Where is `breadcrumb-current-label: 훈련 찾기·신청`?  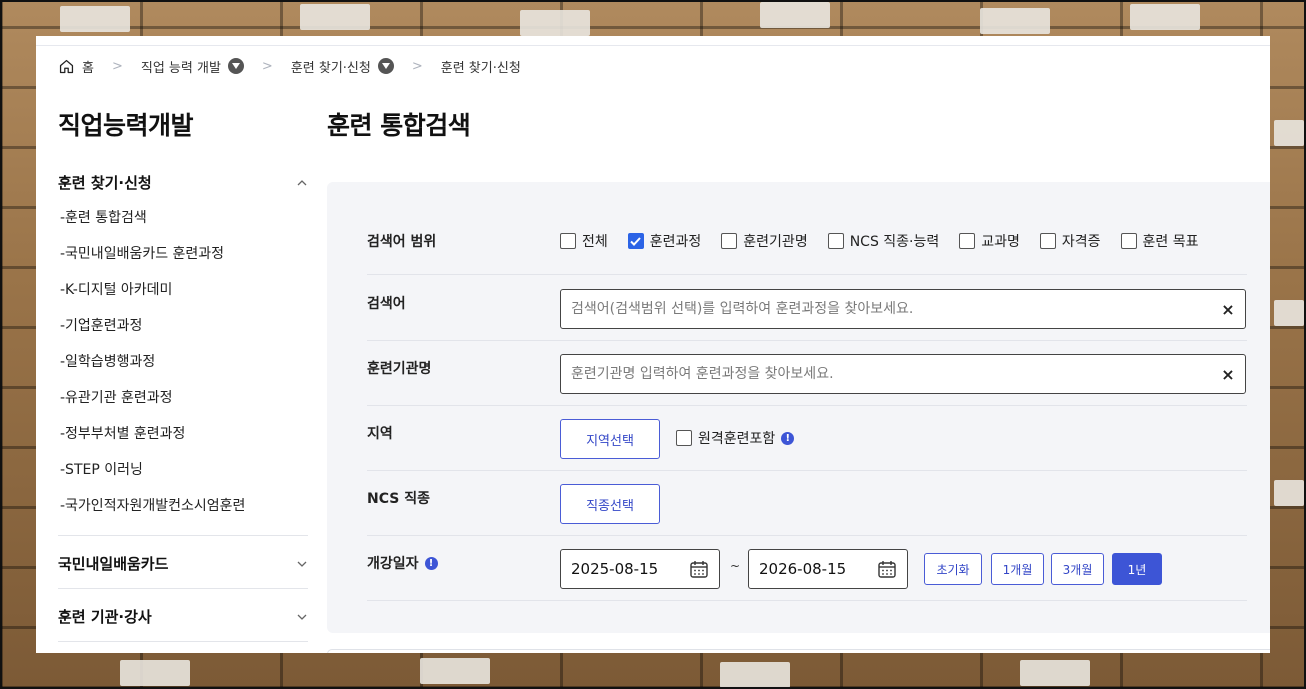
breadcrumb-current-label: 훈련 찾기·신청 is located at coordinates (480, 68).